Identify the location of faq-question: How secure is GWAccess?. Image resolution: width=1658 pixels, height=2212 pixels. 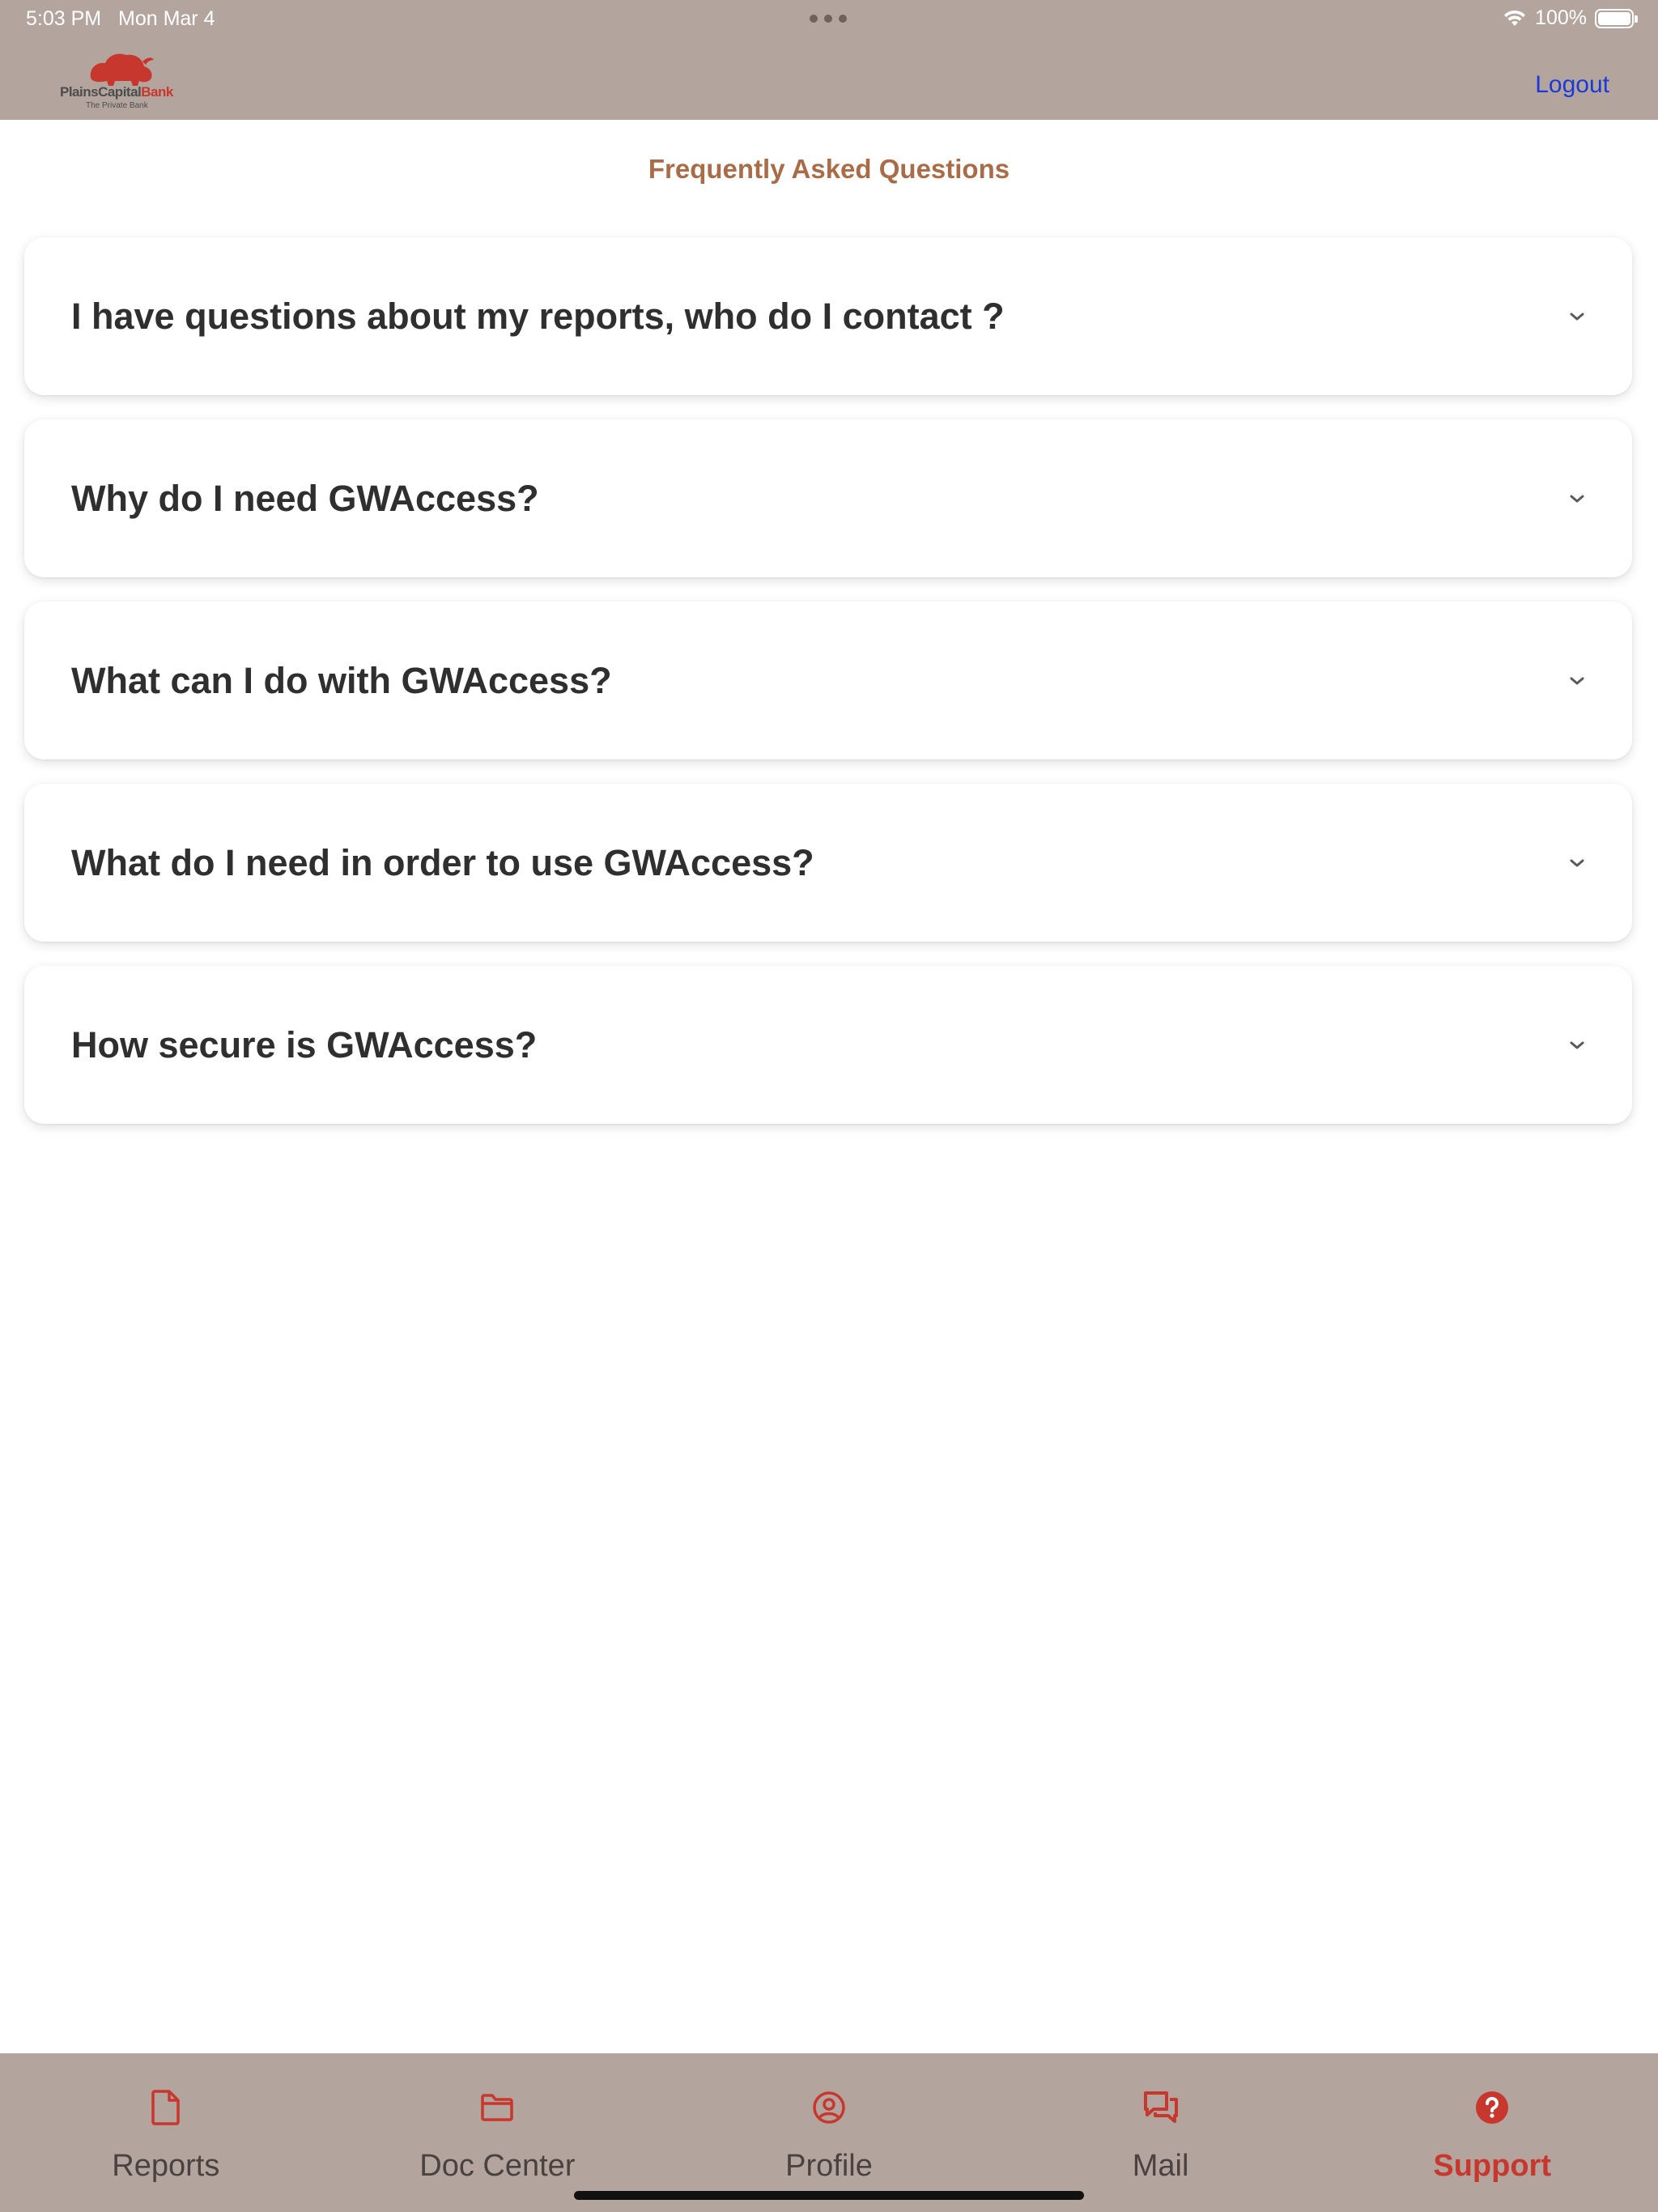
(304, 1045).